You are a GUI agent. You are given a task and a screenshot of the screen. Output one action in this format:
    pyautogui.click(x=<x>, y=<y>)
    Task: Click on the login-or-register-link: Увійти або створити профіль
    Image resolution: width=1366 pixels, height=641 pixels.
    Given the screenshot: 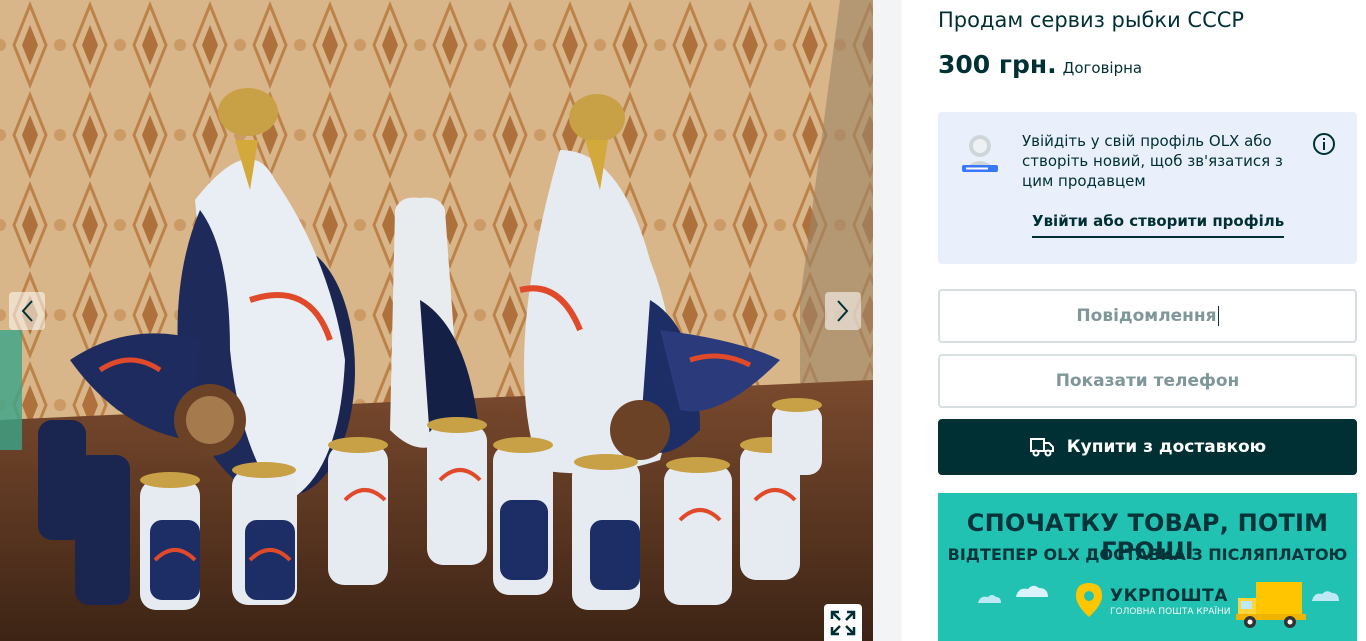 What is the action you would take?
    pyautogui.click(x=1158, y=225)
    